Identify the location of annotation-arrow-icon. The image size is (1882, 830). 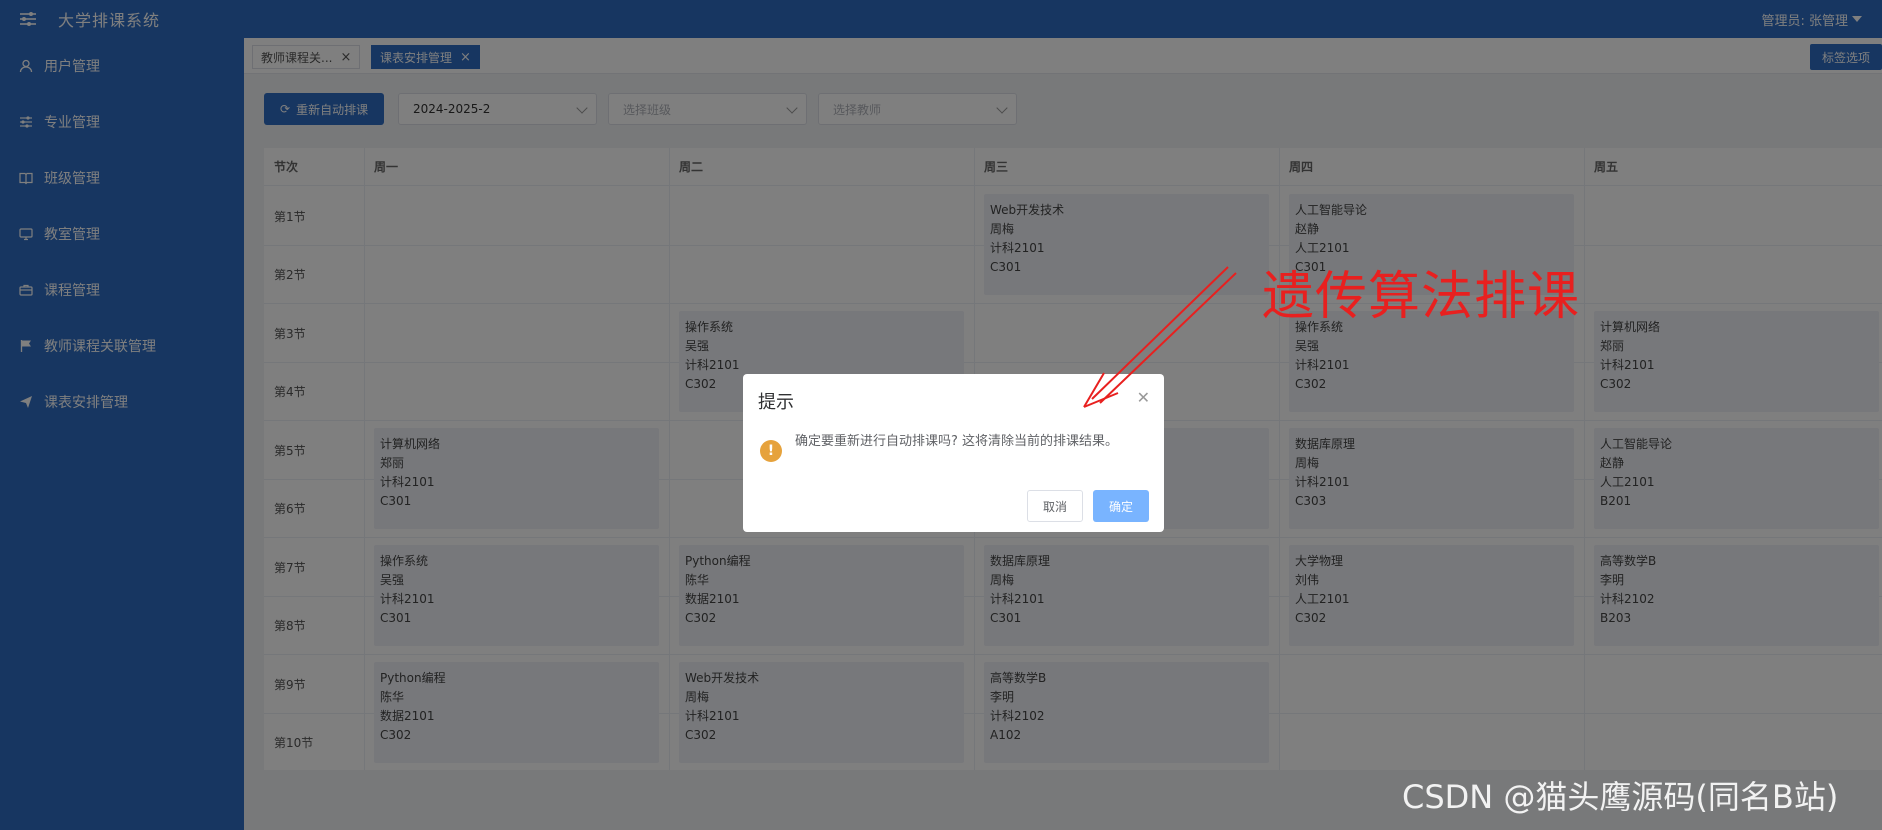
(1160, 337).